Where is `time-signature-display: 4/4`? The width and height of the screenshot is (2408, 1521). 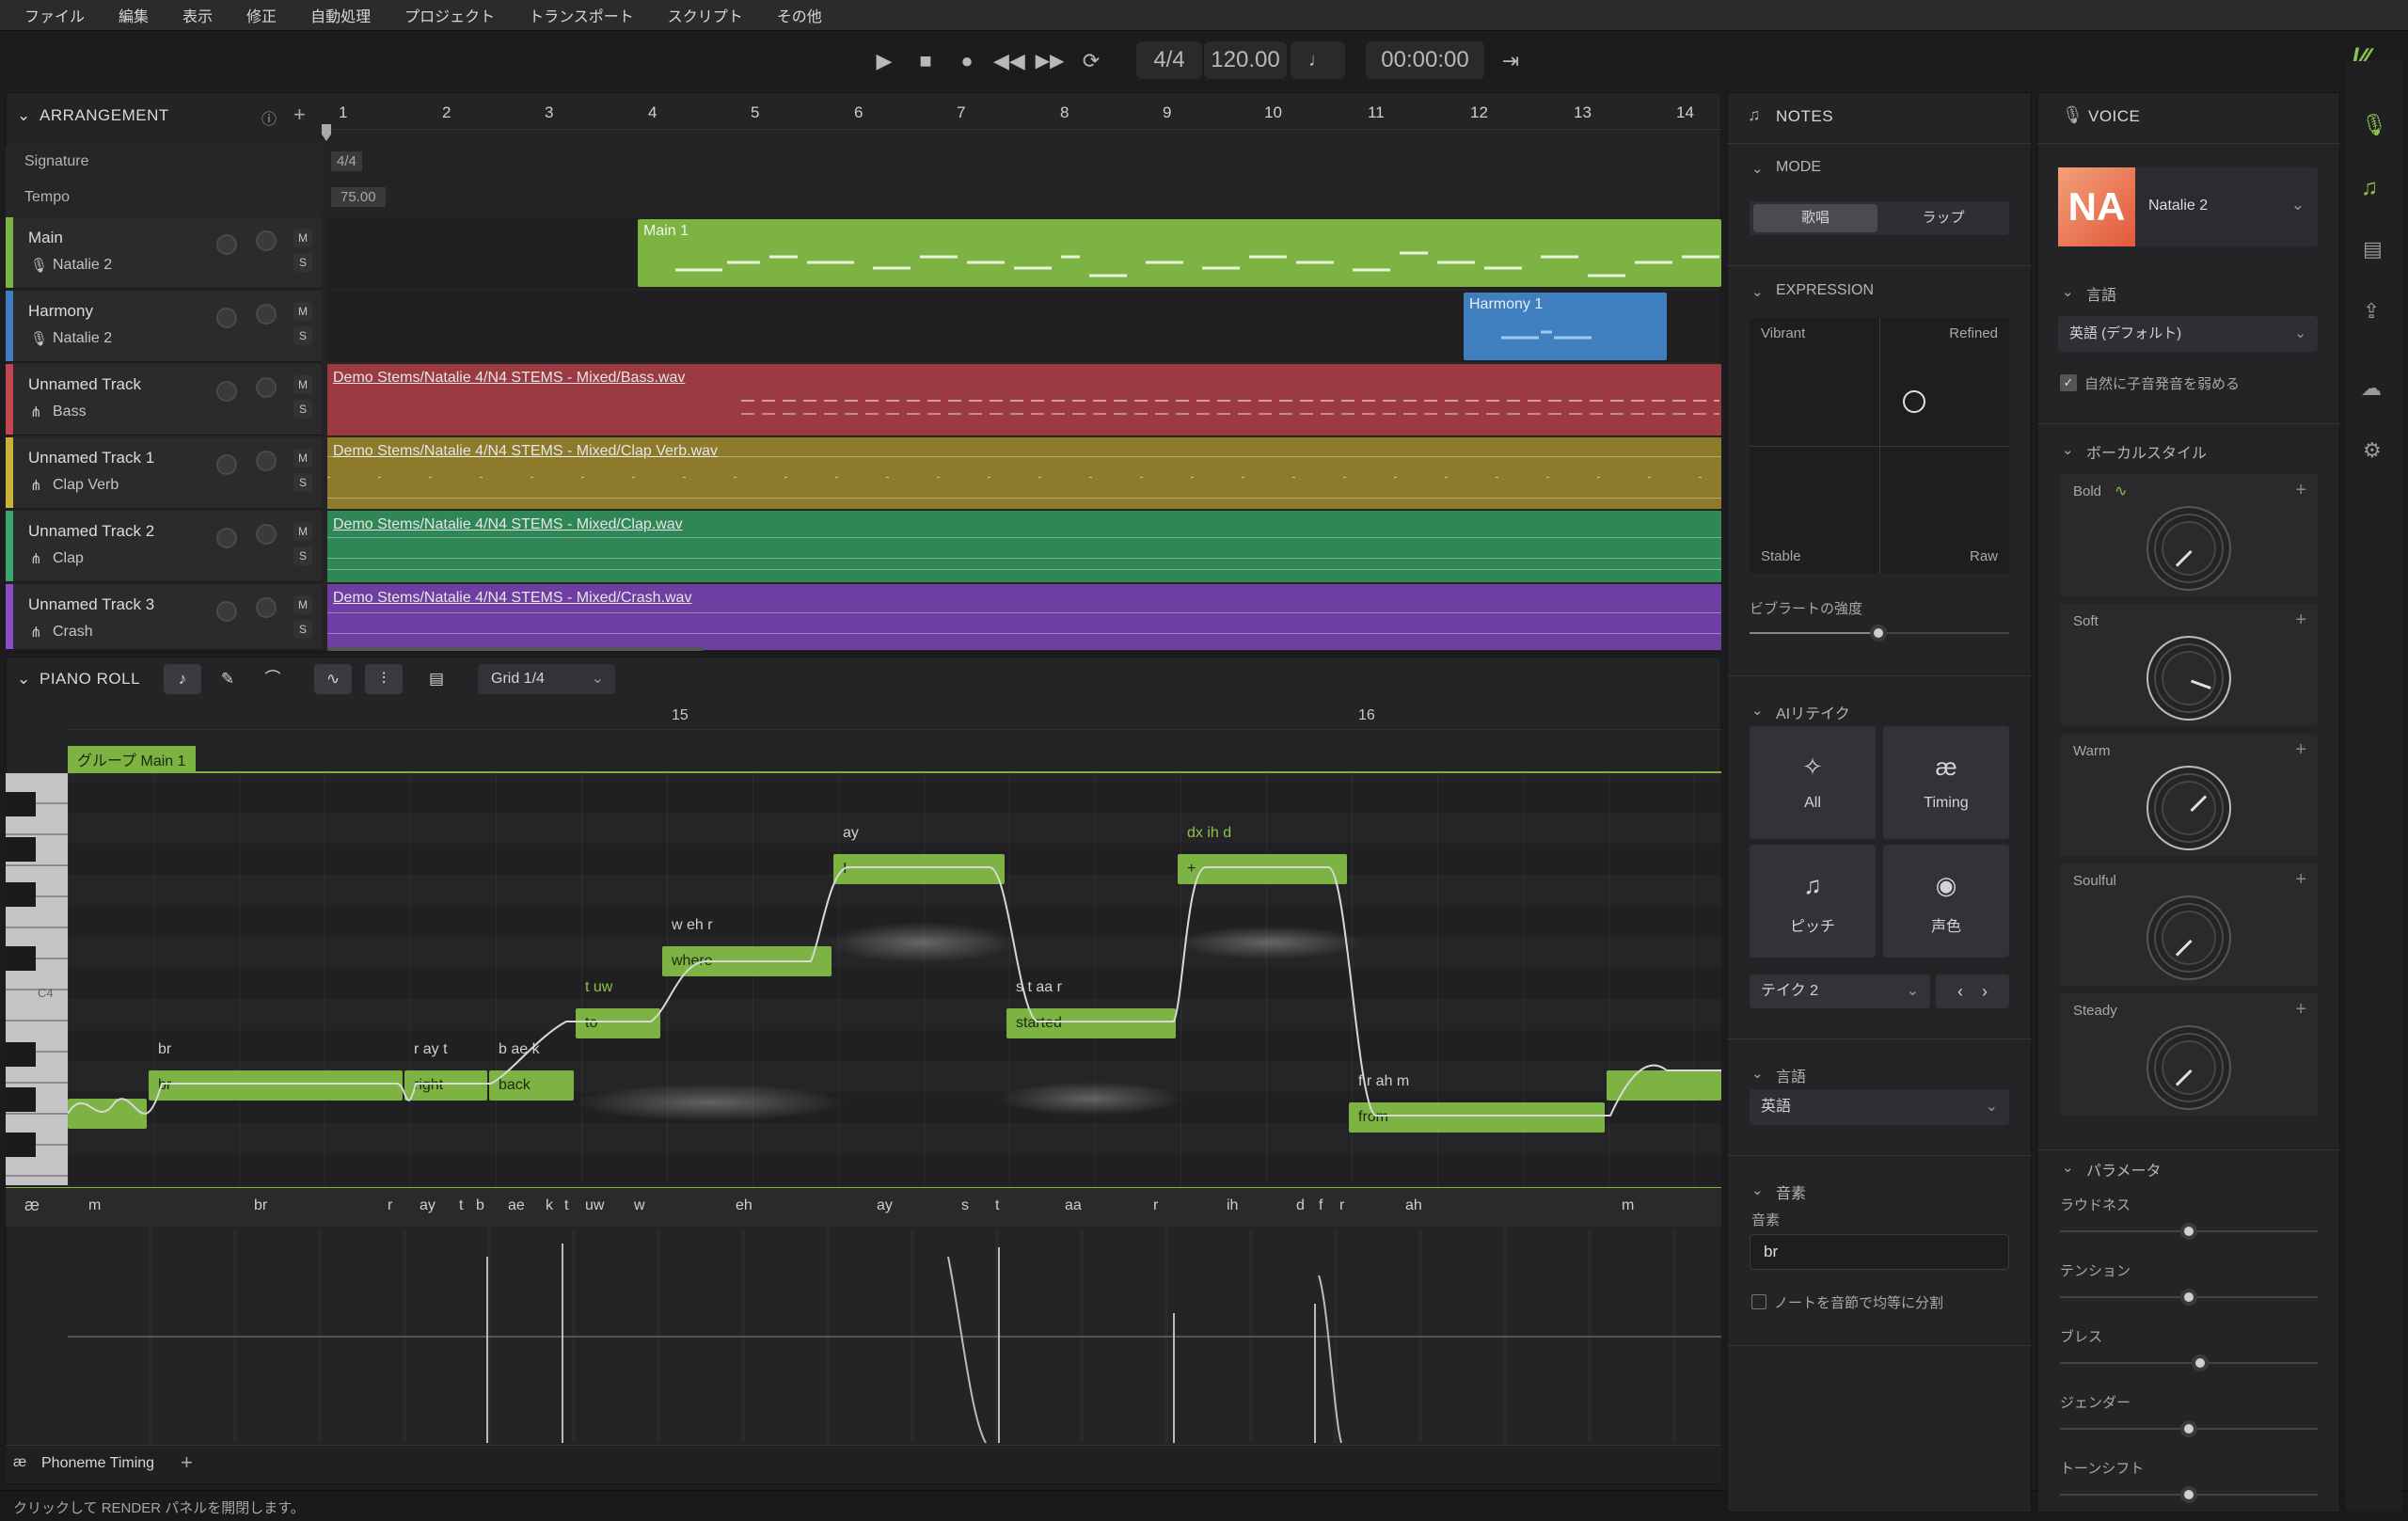 time-signature-display: 4/4 is located at coordinates (1169, 60).